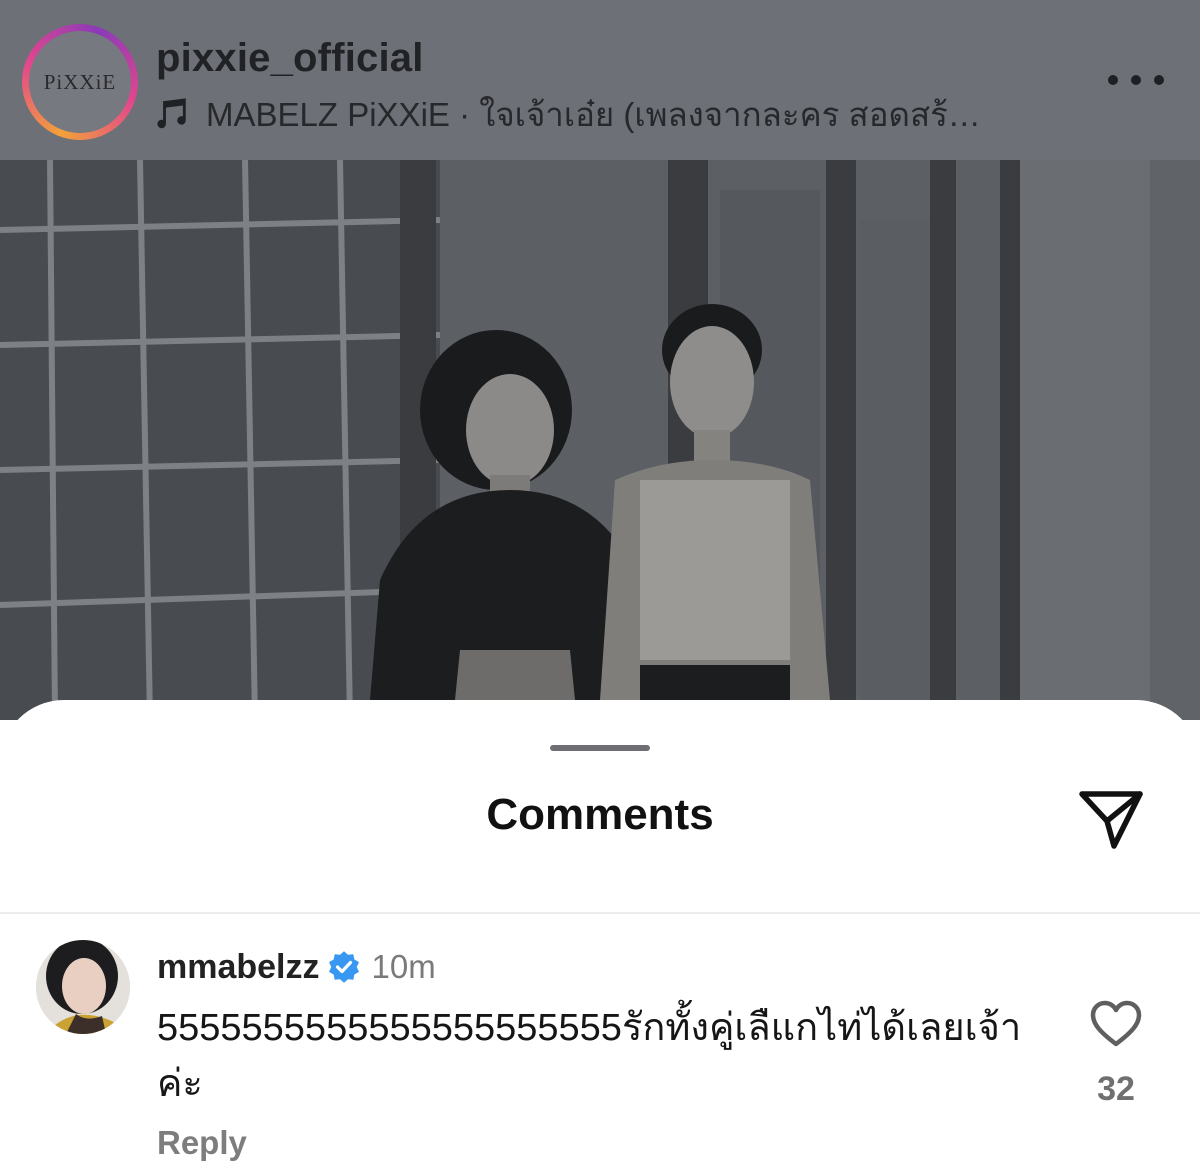  I want to click on heart-icon, so click(1116, 1023).